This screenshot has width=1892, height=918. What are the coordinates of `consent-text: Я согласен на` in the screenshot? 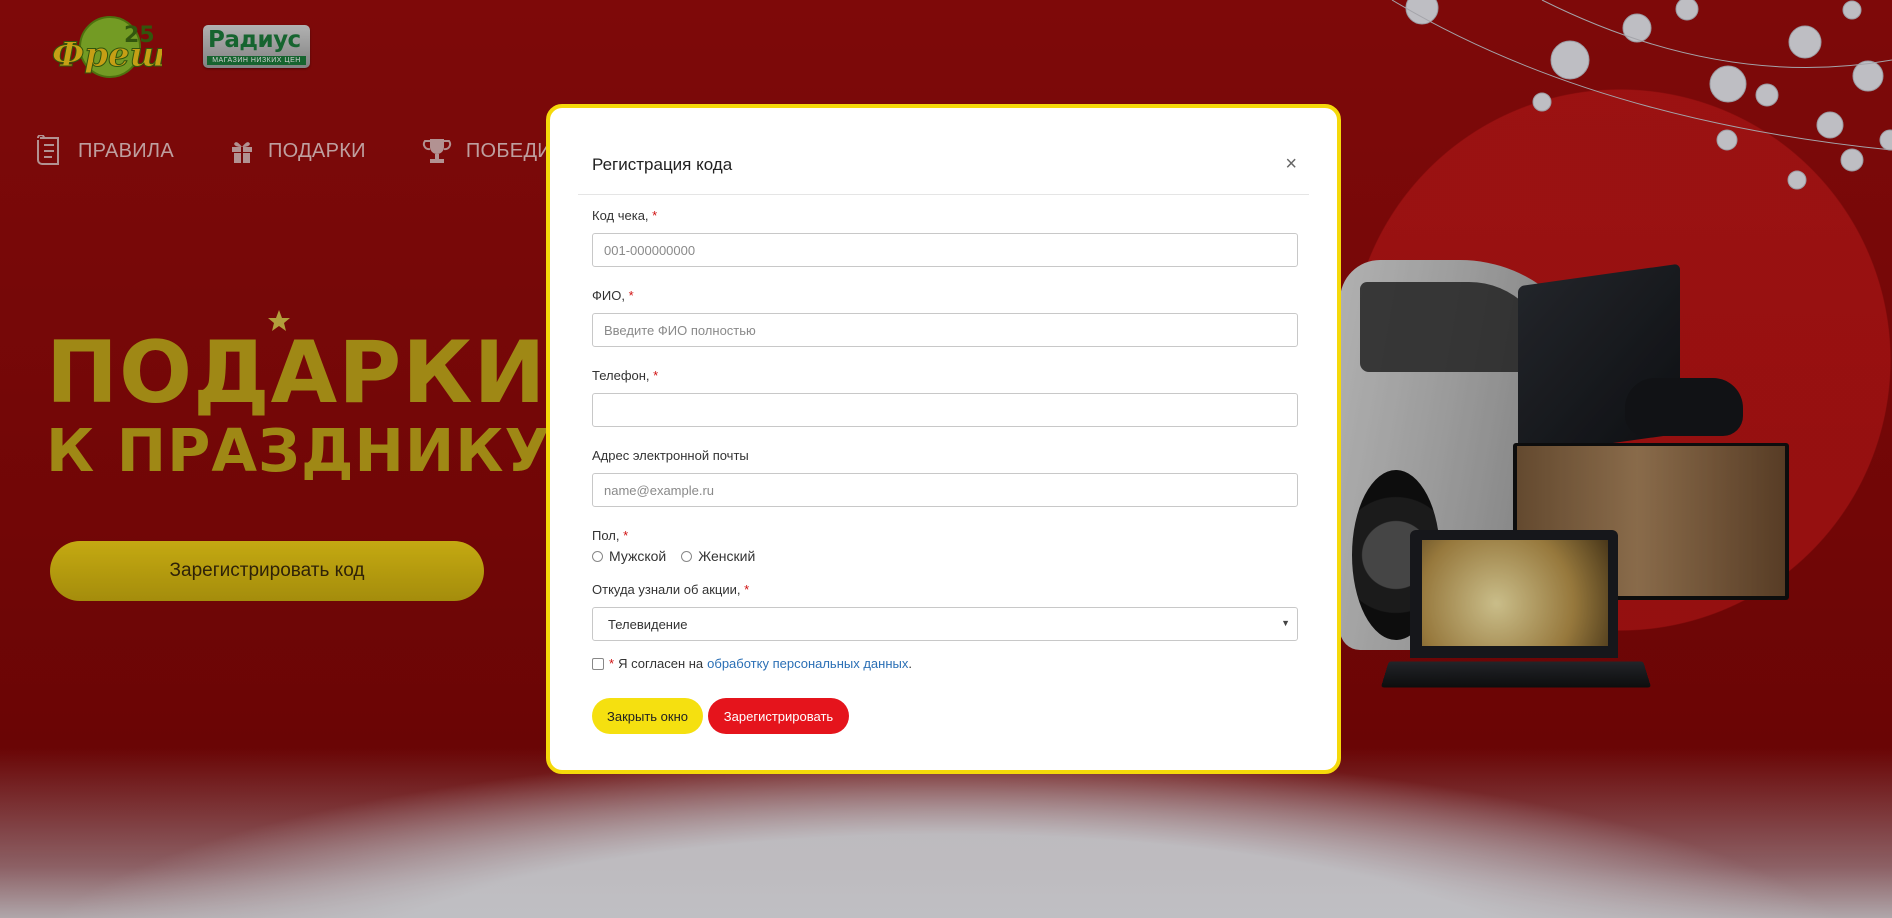 It's located at (661, 663).